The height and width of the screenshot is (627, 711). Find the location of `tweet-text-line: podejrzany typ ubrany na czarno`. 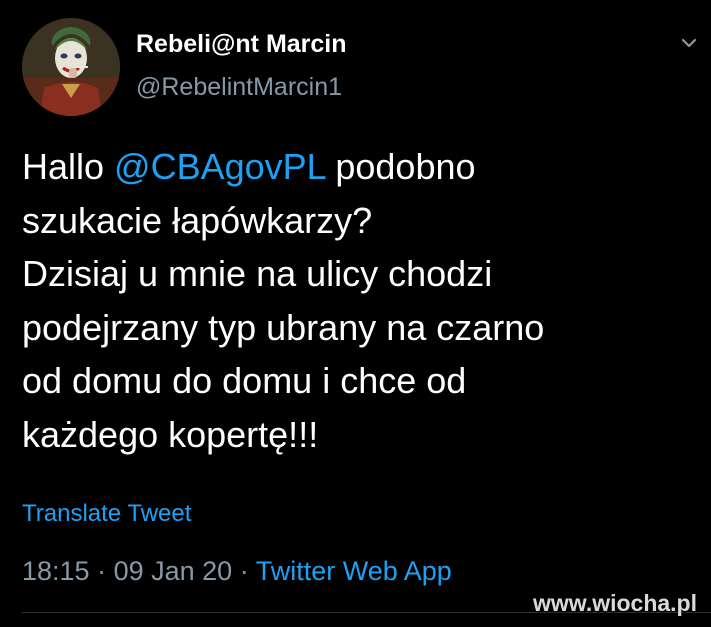

tweet-text-line: podejrzany typ ubrany na czarno is located at coordinates (283, 327).